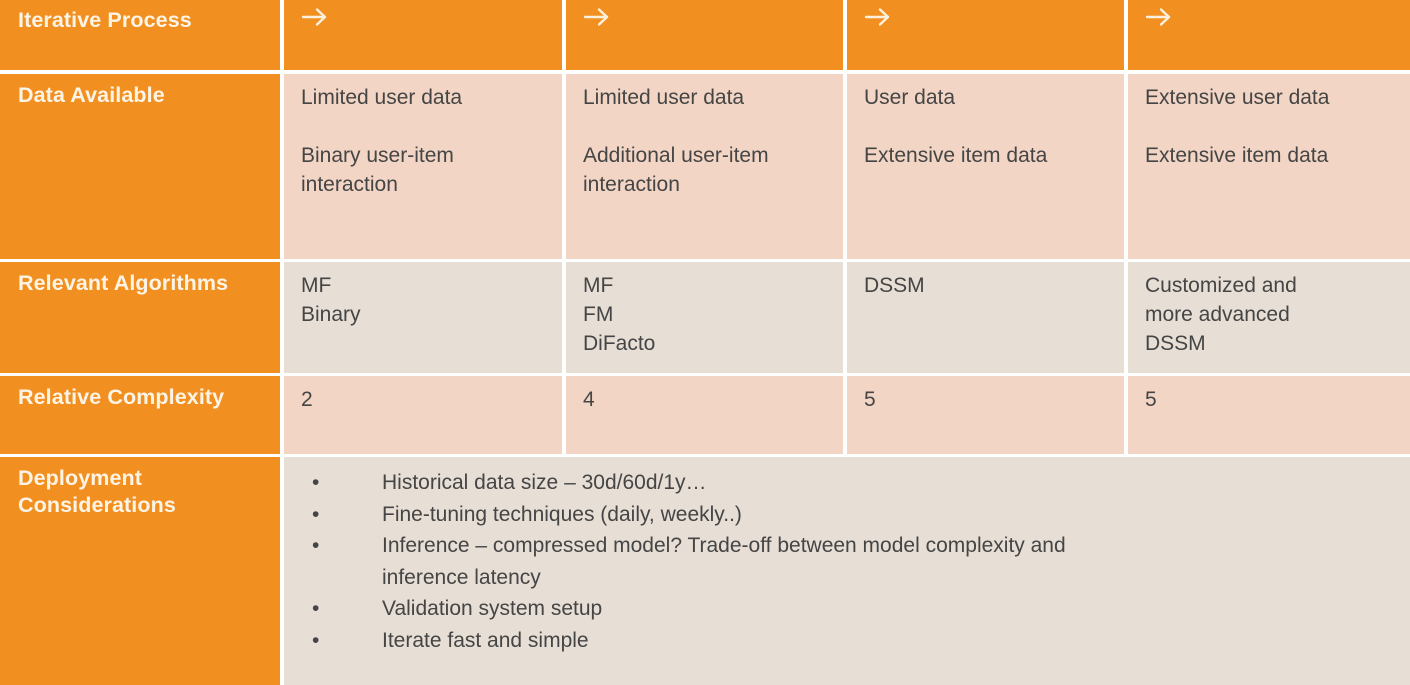 The height and width of the screenshot is (685, 1410). Describe the element at coordinates (850, 641) in the screenshot. I see `list-item: • Iterate fast and simple` at that location.